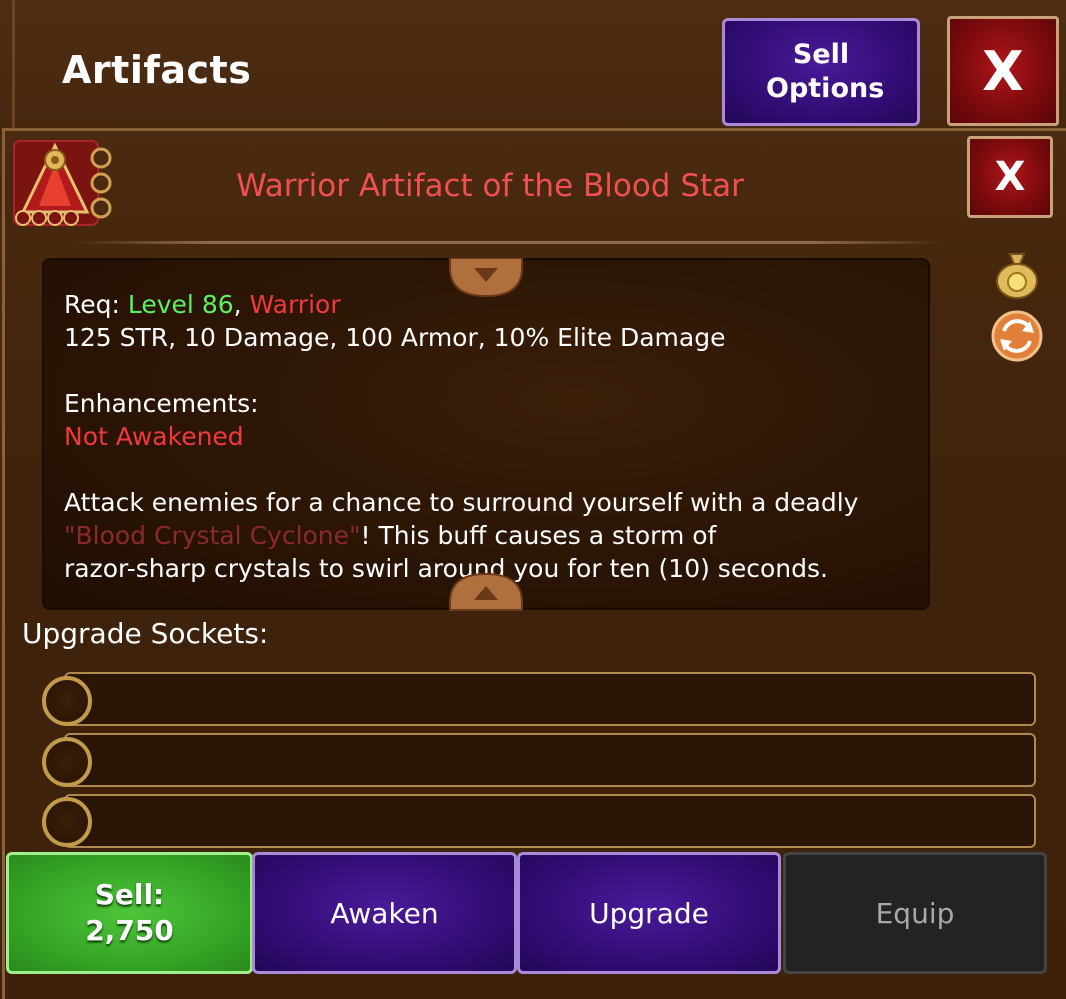  What do you see at coordinates (129, 913) in the screenshot?
I see `sell-button: Sell: 2,750` at bounding box center [129, 913].